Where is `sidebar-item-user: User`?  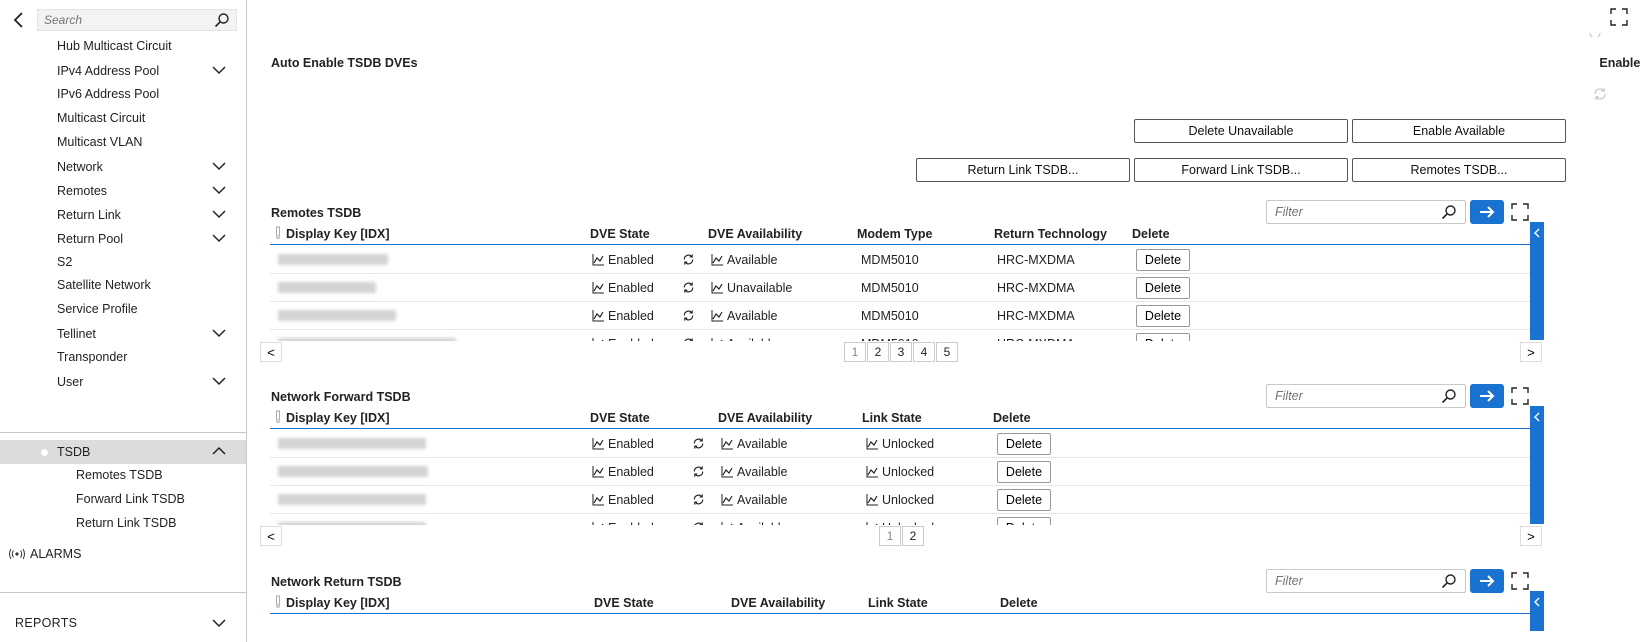 sidebar-item-user: User is located at coordinates (123, 382).